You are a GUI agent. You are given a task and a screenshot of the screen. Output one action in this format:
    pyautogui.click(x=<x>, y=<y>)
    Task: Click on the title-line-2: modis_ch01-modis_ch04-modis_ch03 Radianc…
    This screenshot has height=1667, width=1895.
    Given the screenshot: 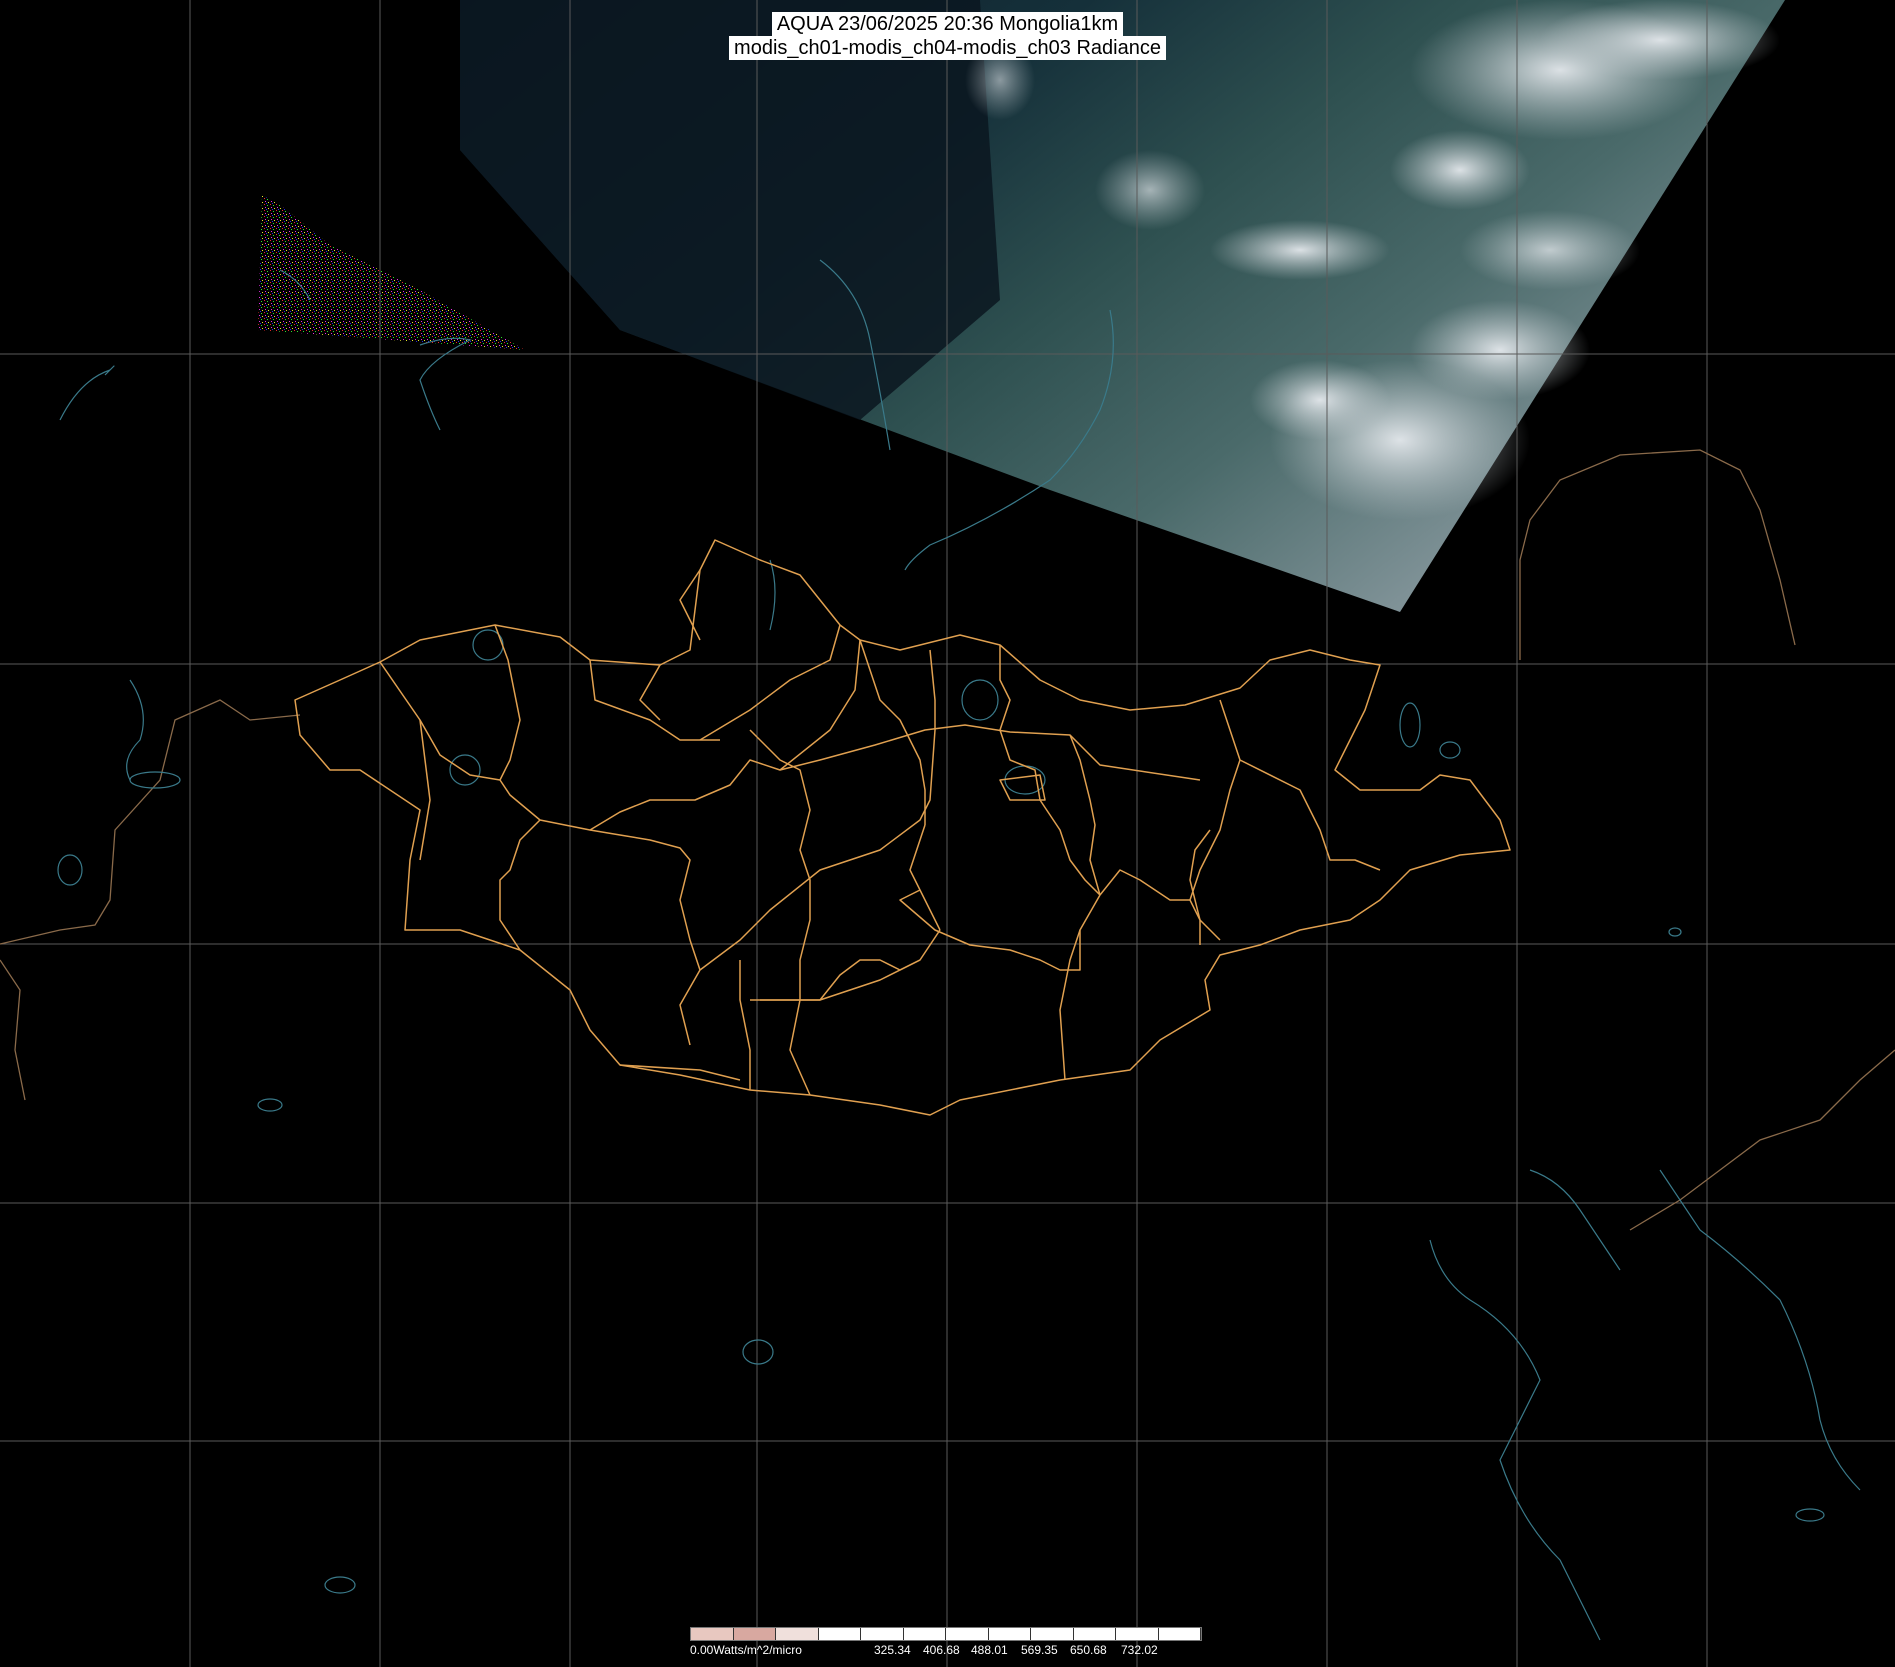 What is the action you would take?
    pyautogui.click(x=947, y=48)
    